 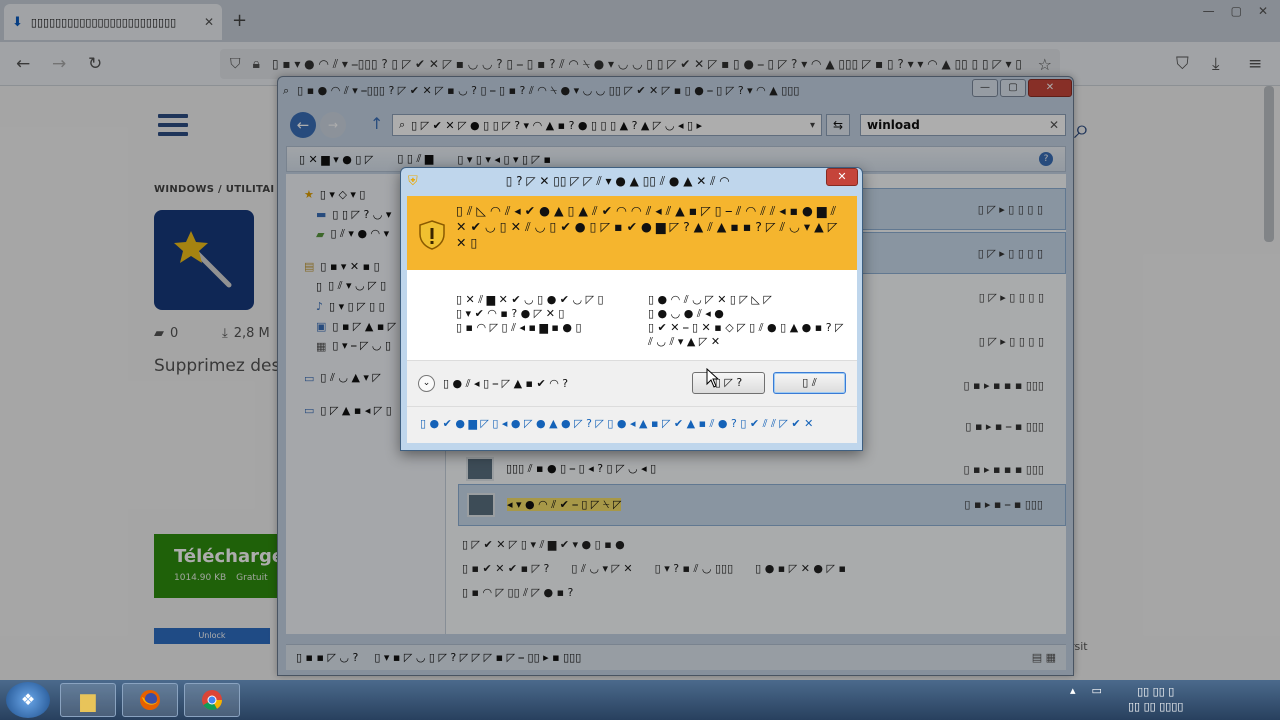 I want to click on firefox-icon, so click(x=150, y=700).